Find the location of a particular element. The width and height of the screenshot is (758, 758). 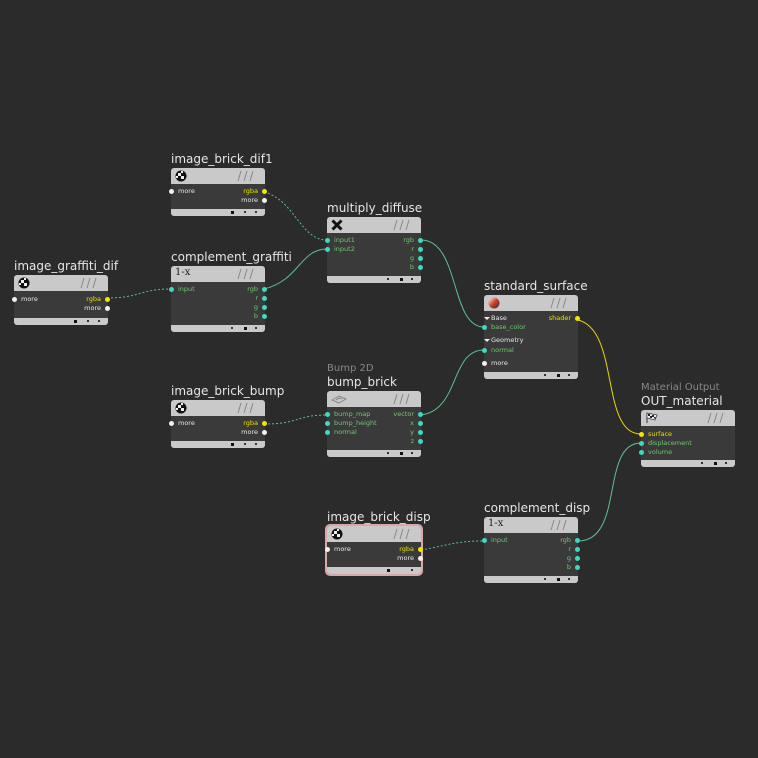

node-image-brick-bump: image_brick_bump more rgba more is located at coordinates (226, 416).